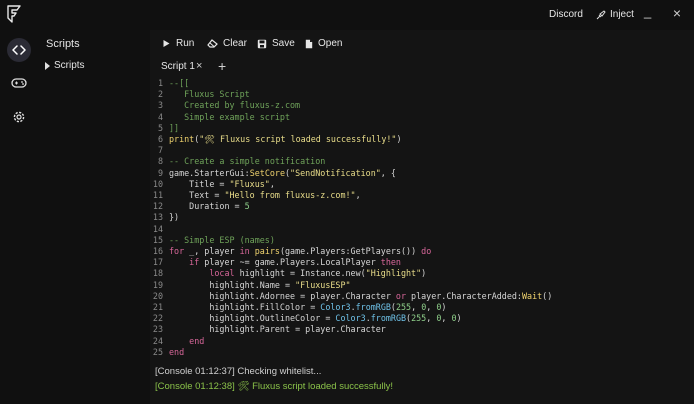  Describe the element at coordinates (422, 105) in the screenshot. I see `code-line: 3 Created by fluxus-z.com` at that location.